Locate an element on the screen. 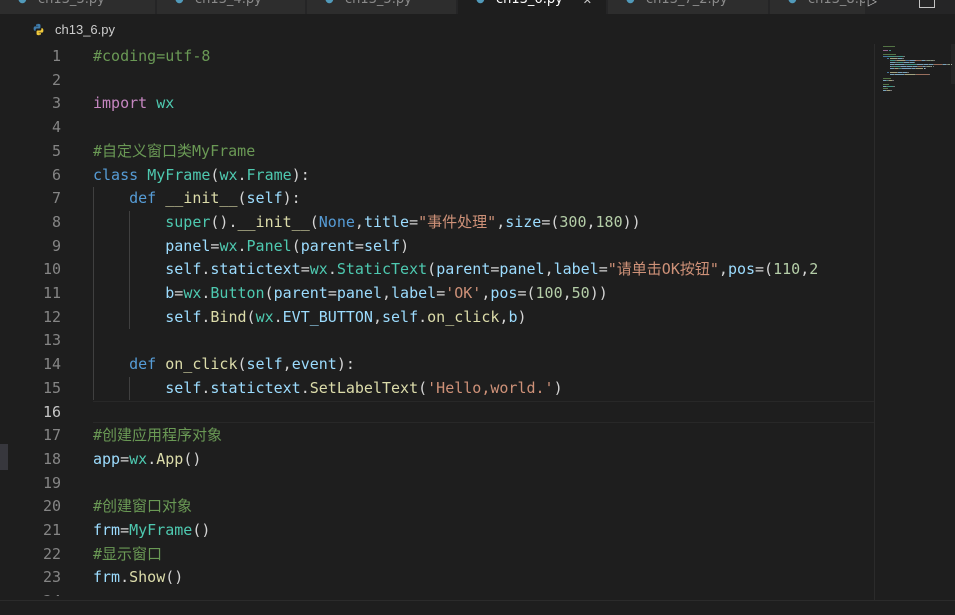  line-number: 12 is located at coordinates (51, 316).